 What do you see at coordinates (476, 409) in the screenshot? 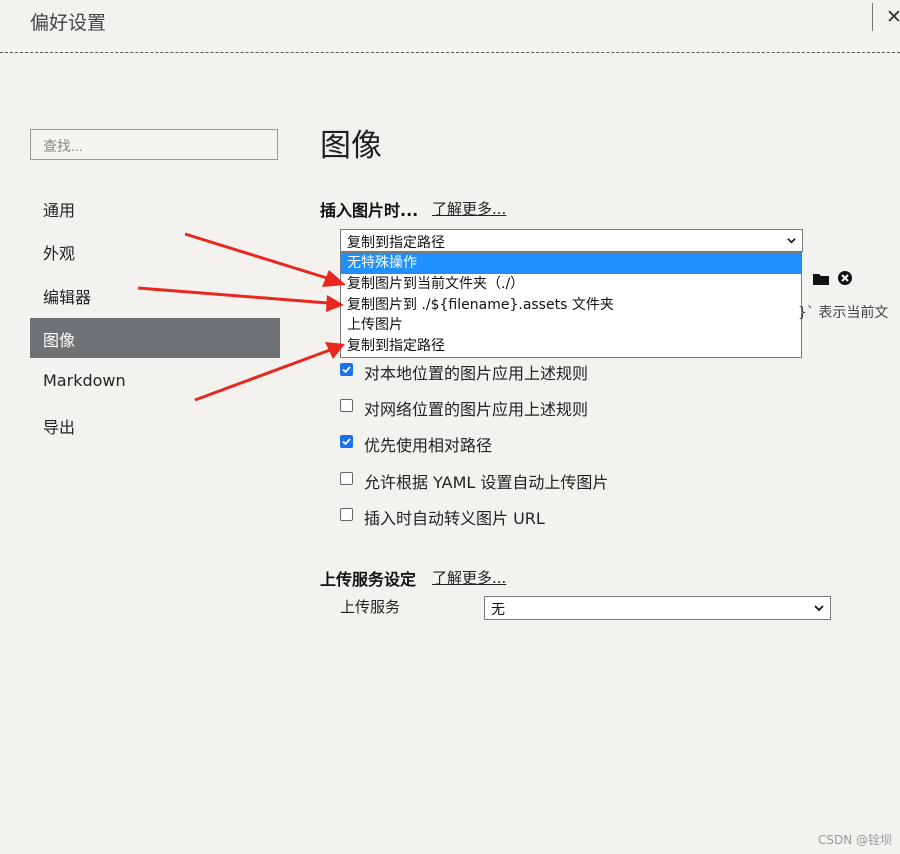
I see `checkbox-label: 对网络位置的图片应用上述规则` at bounding box center [476, 409].